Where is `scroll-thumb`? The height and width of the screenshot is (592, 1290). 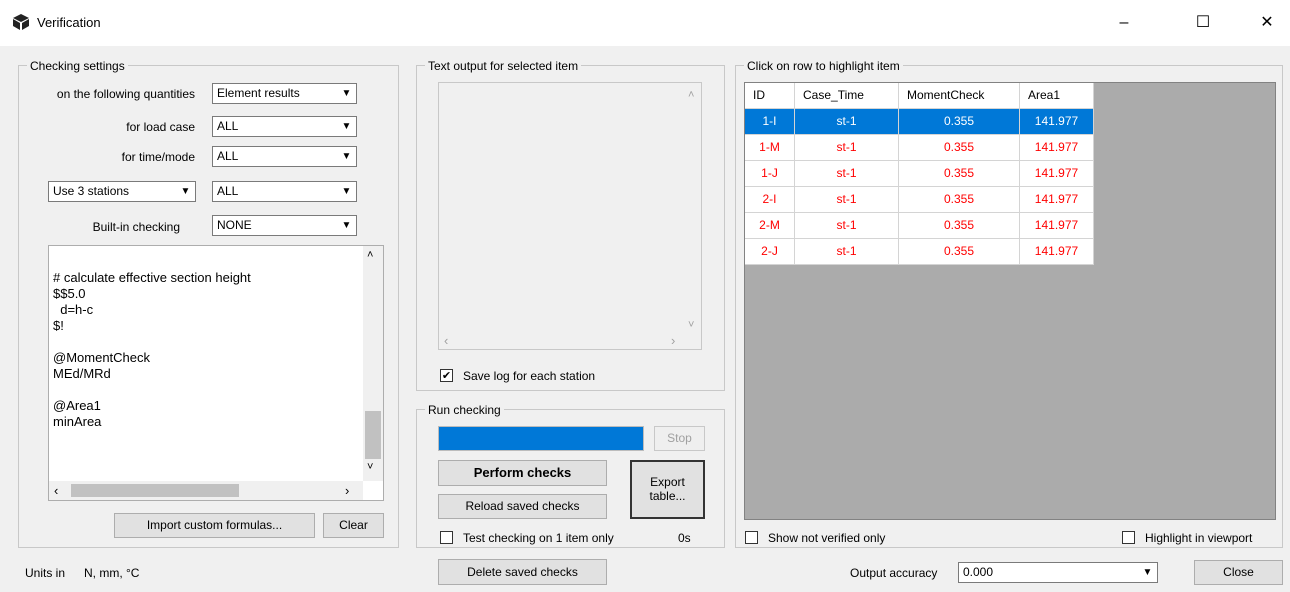
scroll-thumb is located at coordinates (373, 435).